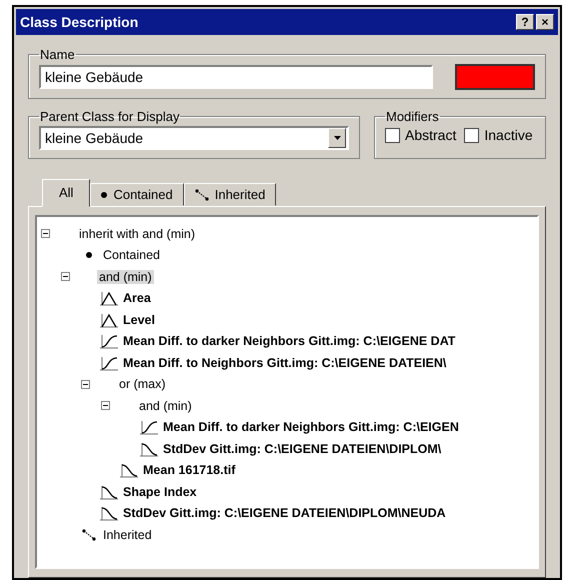 This screenshot has width=566, height=580. I want to click on tab: All, so click(66, 193).